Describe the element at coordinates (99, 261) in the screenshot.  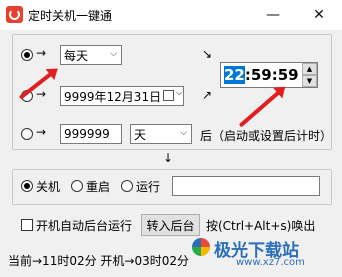
I see `status-text: 当前→11时02分 开机→03时02分` at that location.